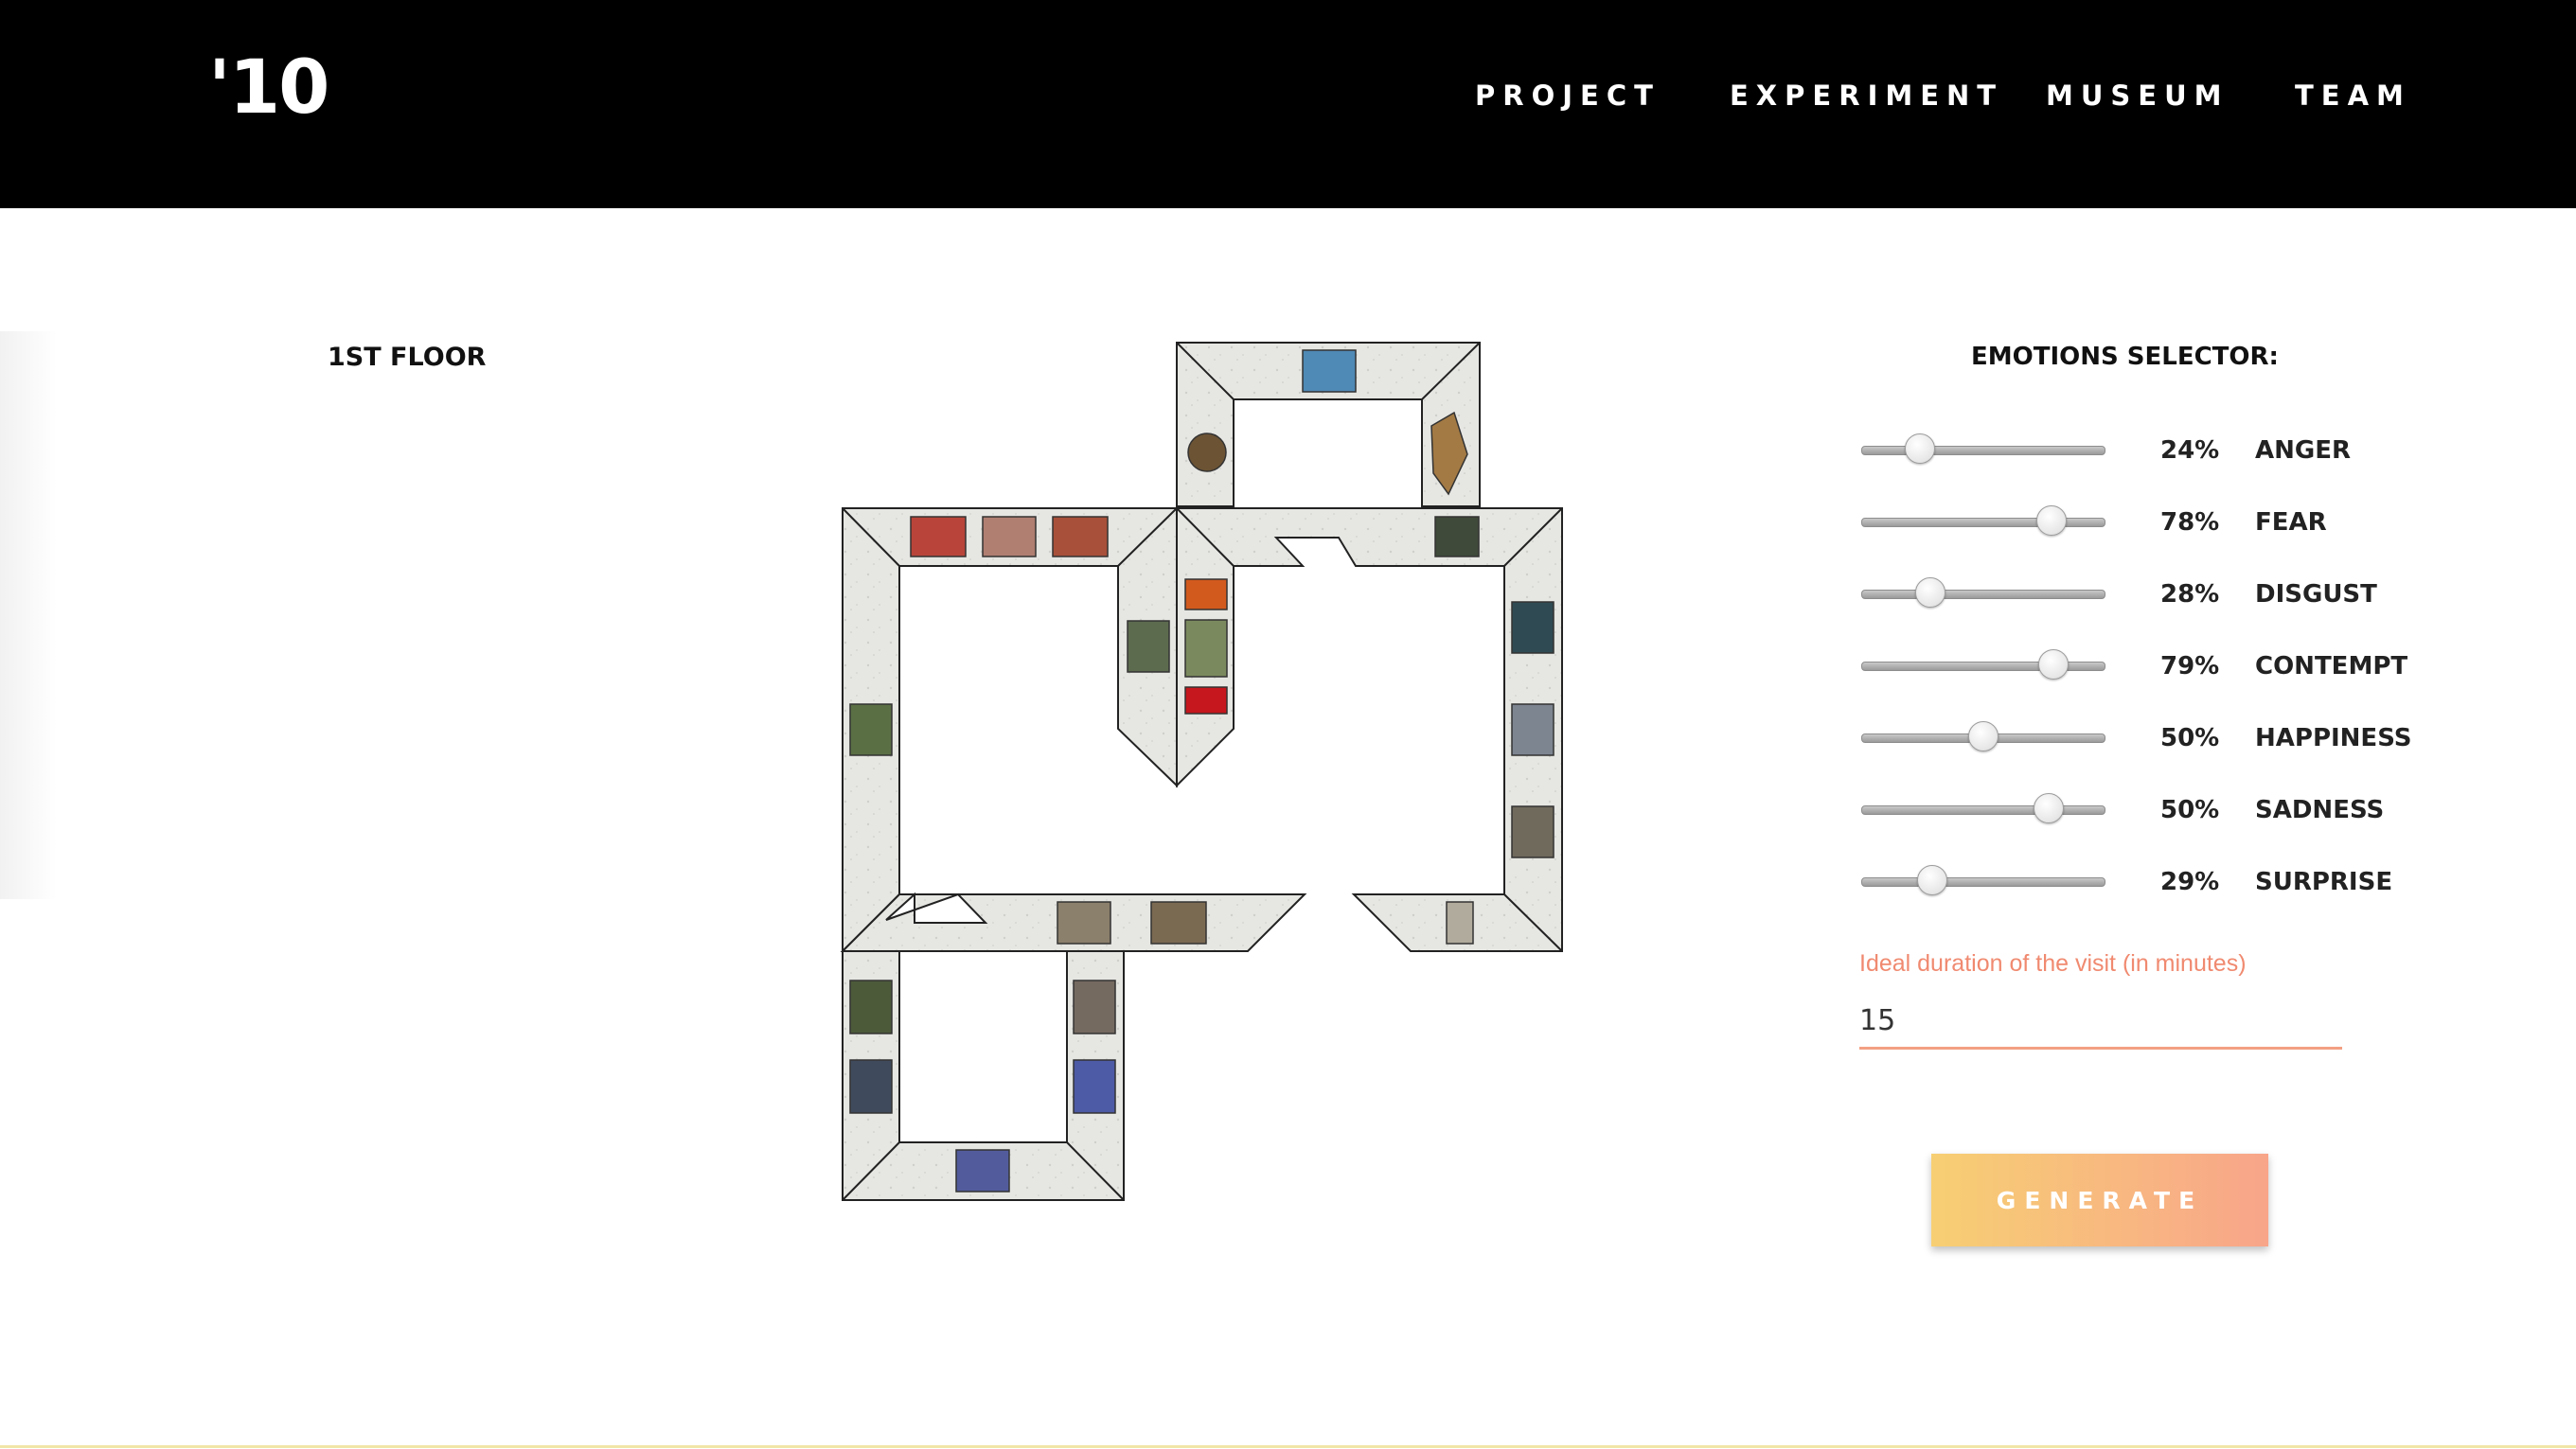  Describe the element at coordinates (1983, 522) in the screenshot. I see `emotion-slider-fear` at that location.